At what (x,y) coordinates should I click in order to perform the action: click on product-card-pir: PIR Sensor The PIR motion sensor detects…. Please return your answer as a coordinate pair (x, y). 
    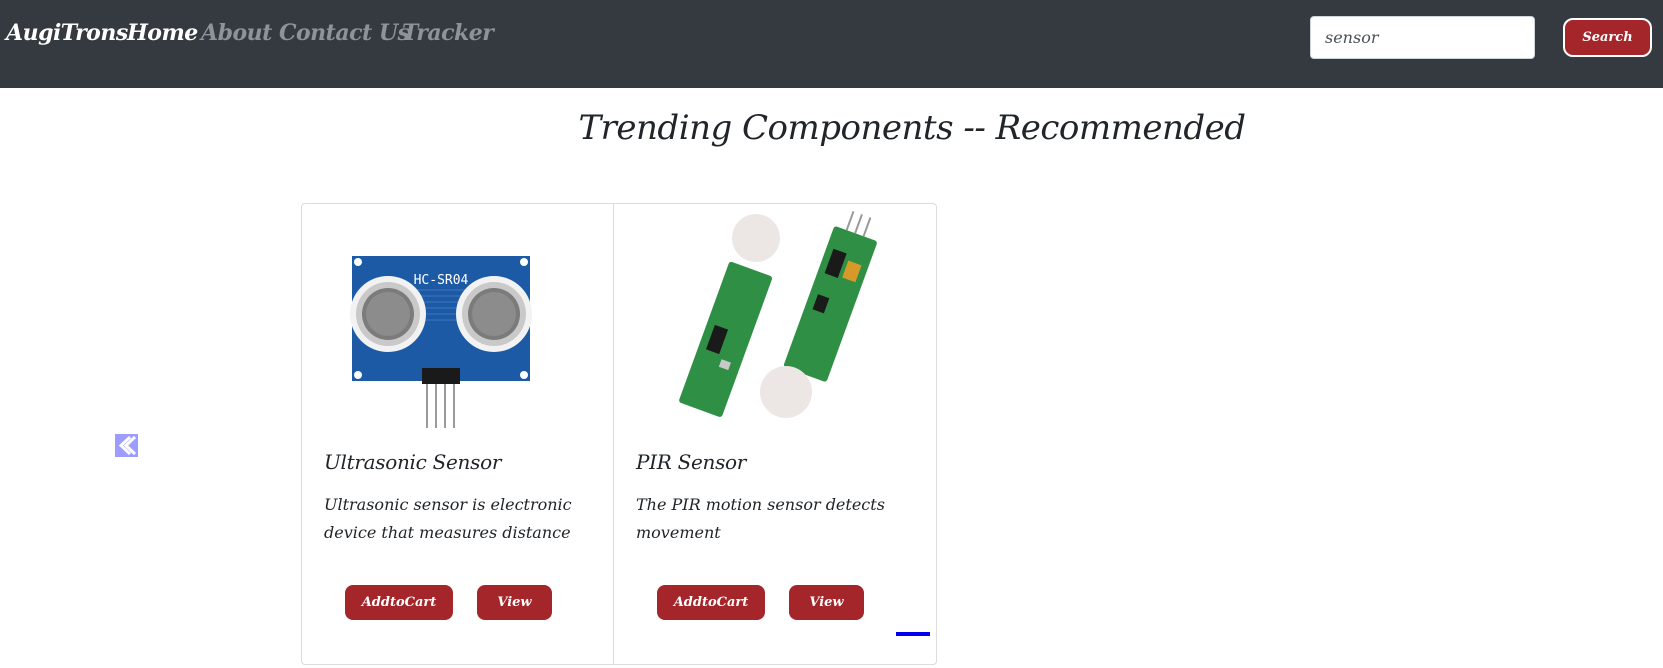
    Looking at the image, I should click on (775, 434).